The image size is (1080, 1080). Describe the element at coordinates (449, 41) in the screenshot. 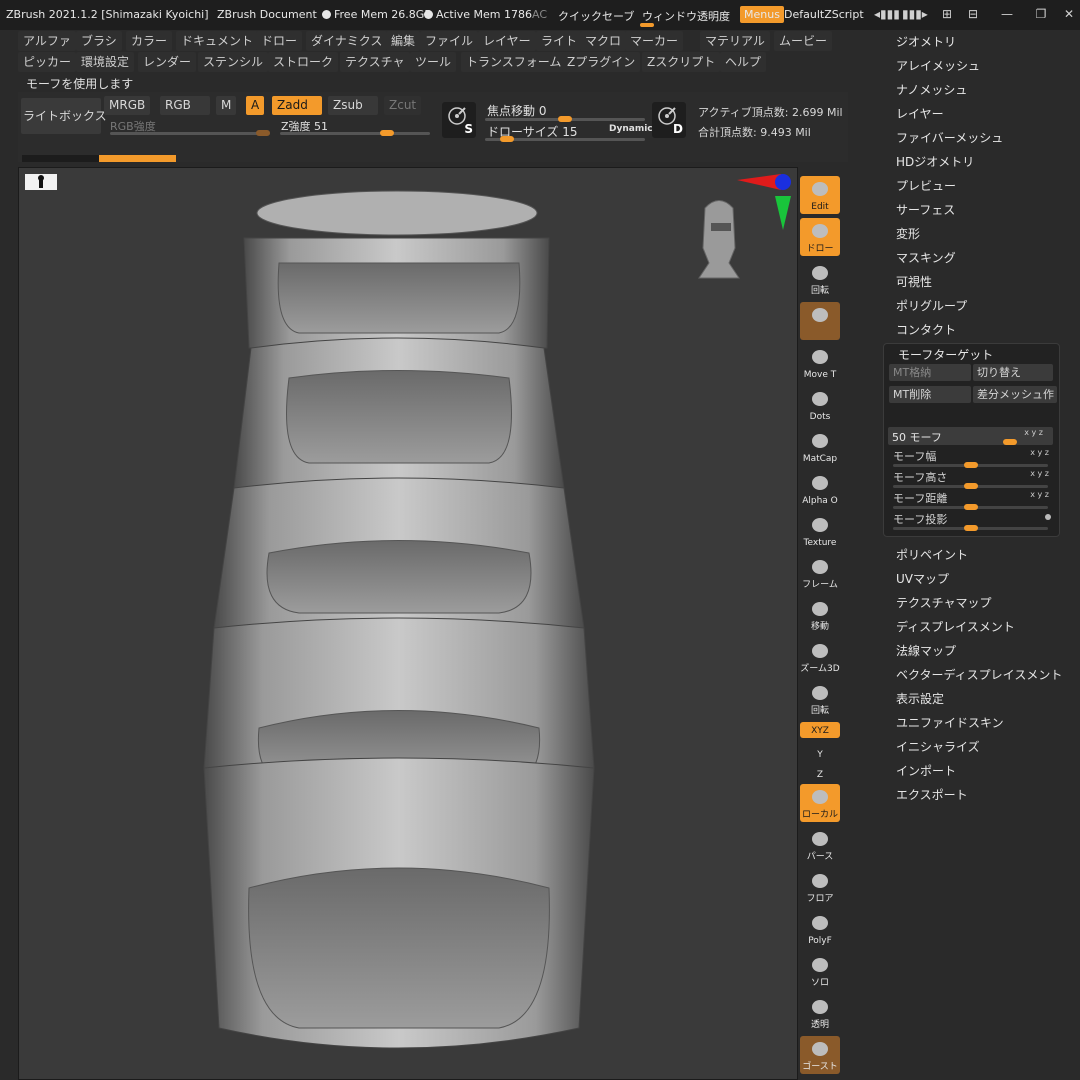

I see `menu-item: ファイル` at that location.